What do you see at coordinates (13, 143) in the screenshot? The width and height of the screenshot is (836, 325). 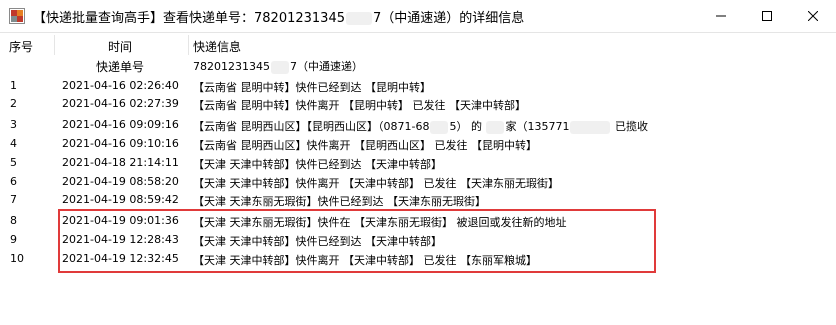 I see `row-index: 4` at bounding box center [13, 143].